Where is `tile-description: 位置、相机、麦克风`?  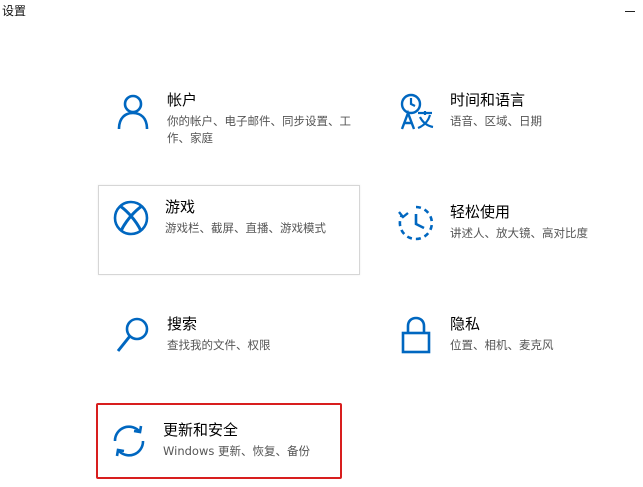
tile-description: 位置、相机、麦克风 is located at coordinates (502, 345).